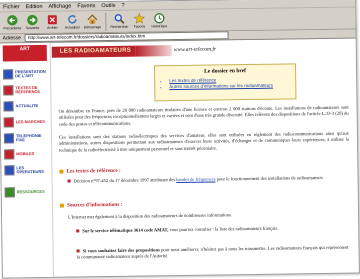 The image size is (360, 279). I want to click on dossier-title: Le dossier en bref, so click(225, 71).